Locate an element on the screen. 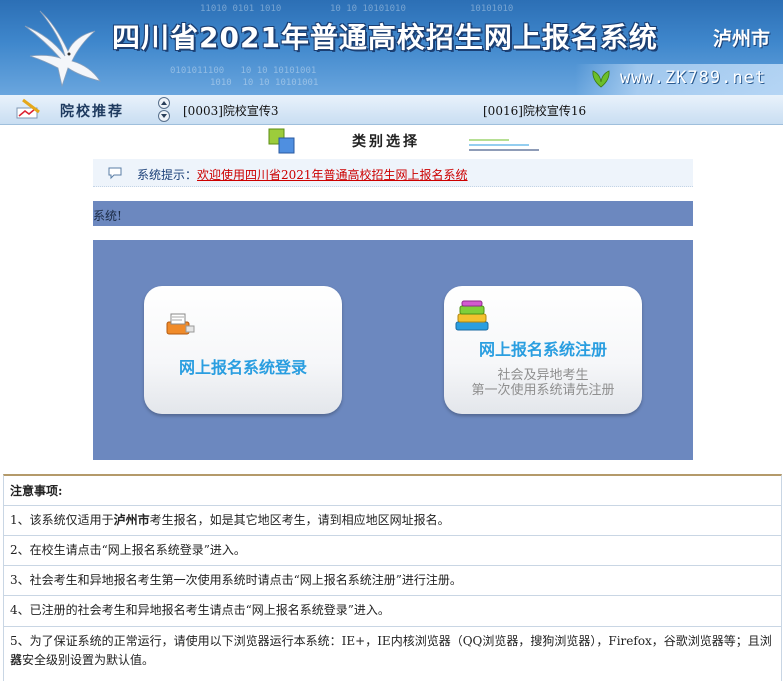 The image size is (783, 681). binary-decoration: 1010 10 10 10101001 is located at coordinates (264, 83).